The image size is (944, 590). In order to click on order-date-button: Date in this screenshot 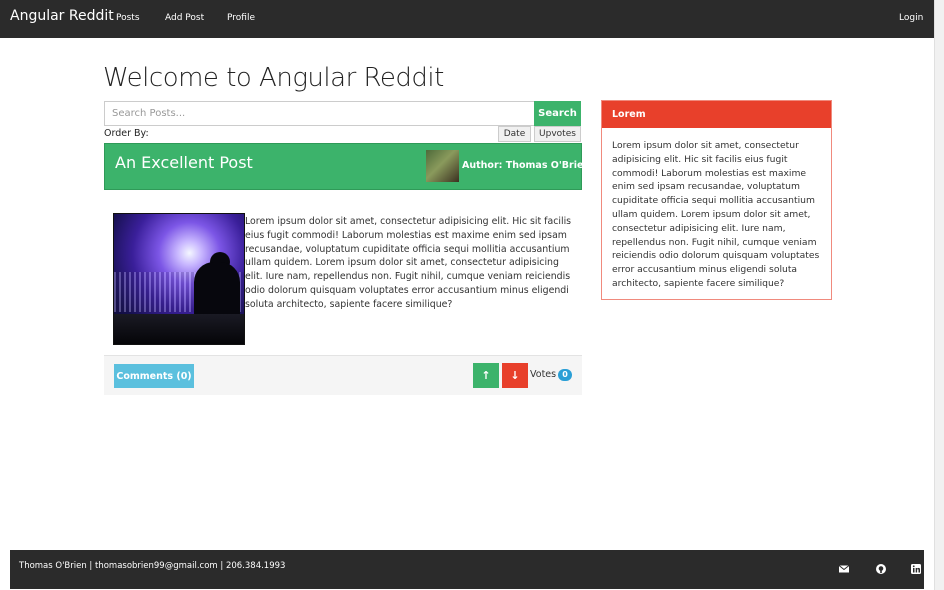, I will do `click(514, 134)`.